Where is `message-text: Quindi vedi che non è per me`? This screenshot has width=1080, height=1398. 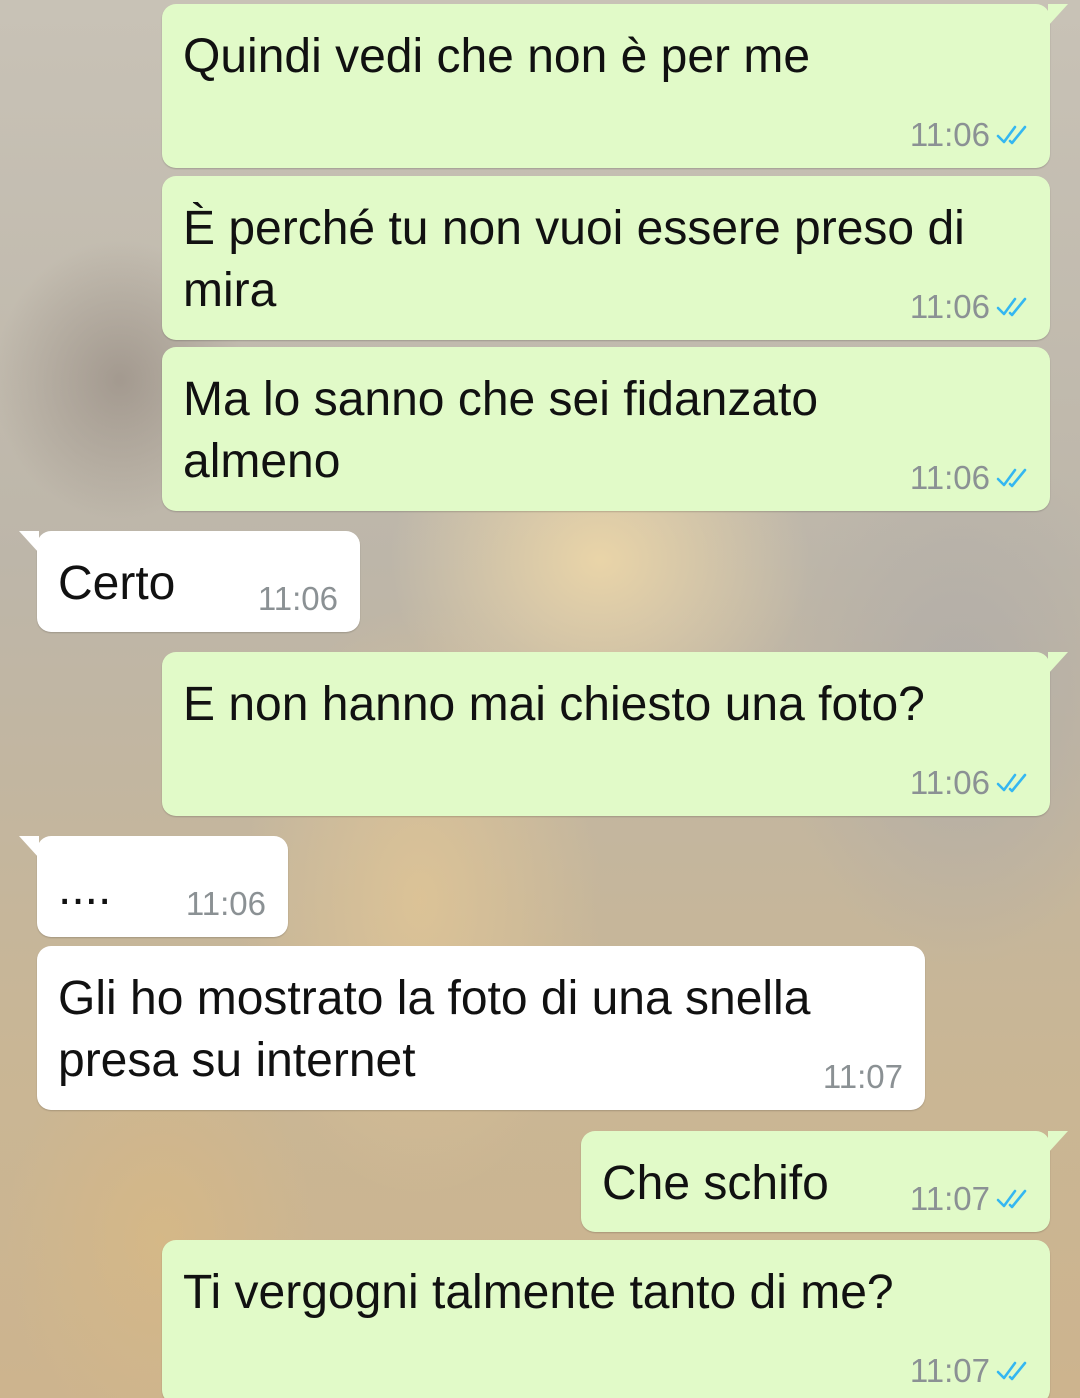 message-text: Quindi vedi che non è per me is located at coordinates (497, 56).